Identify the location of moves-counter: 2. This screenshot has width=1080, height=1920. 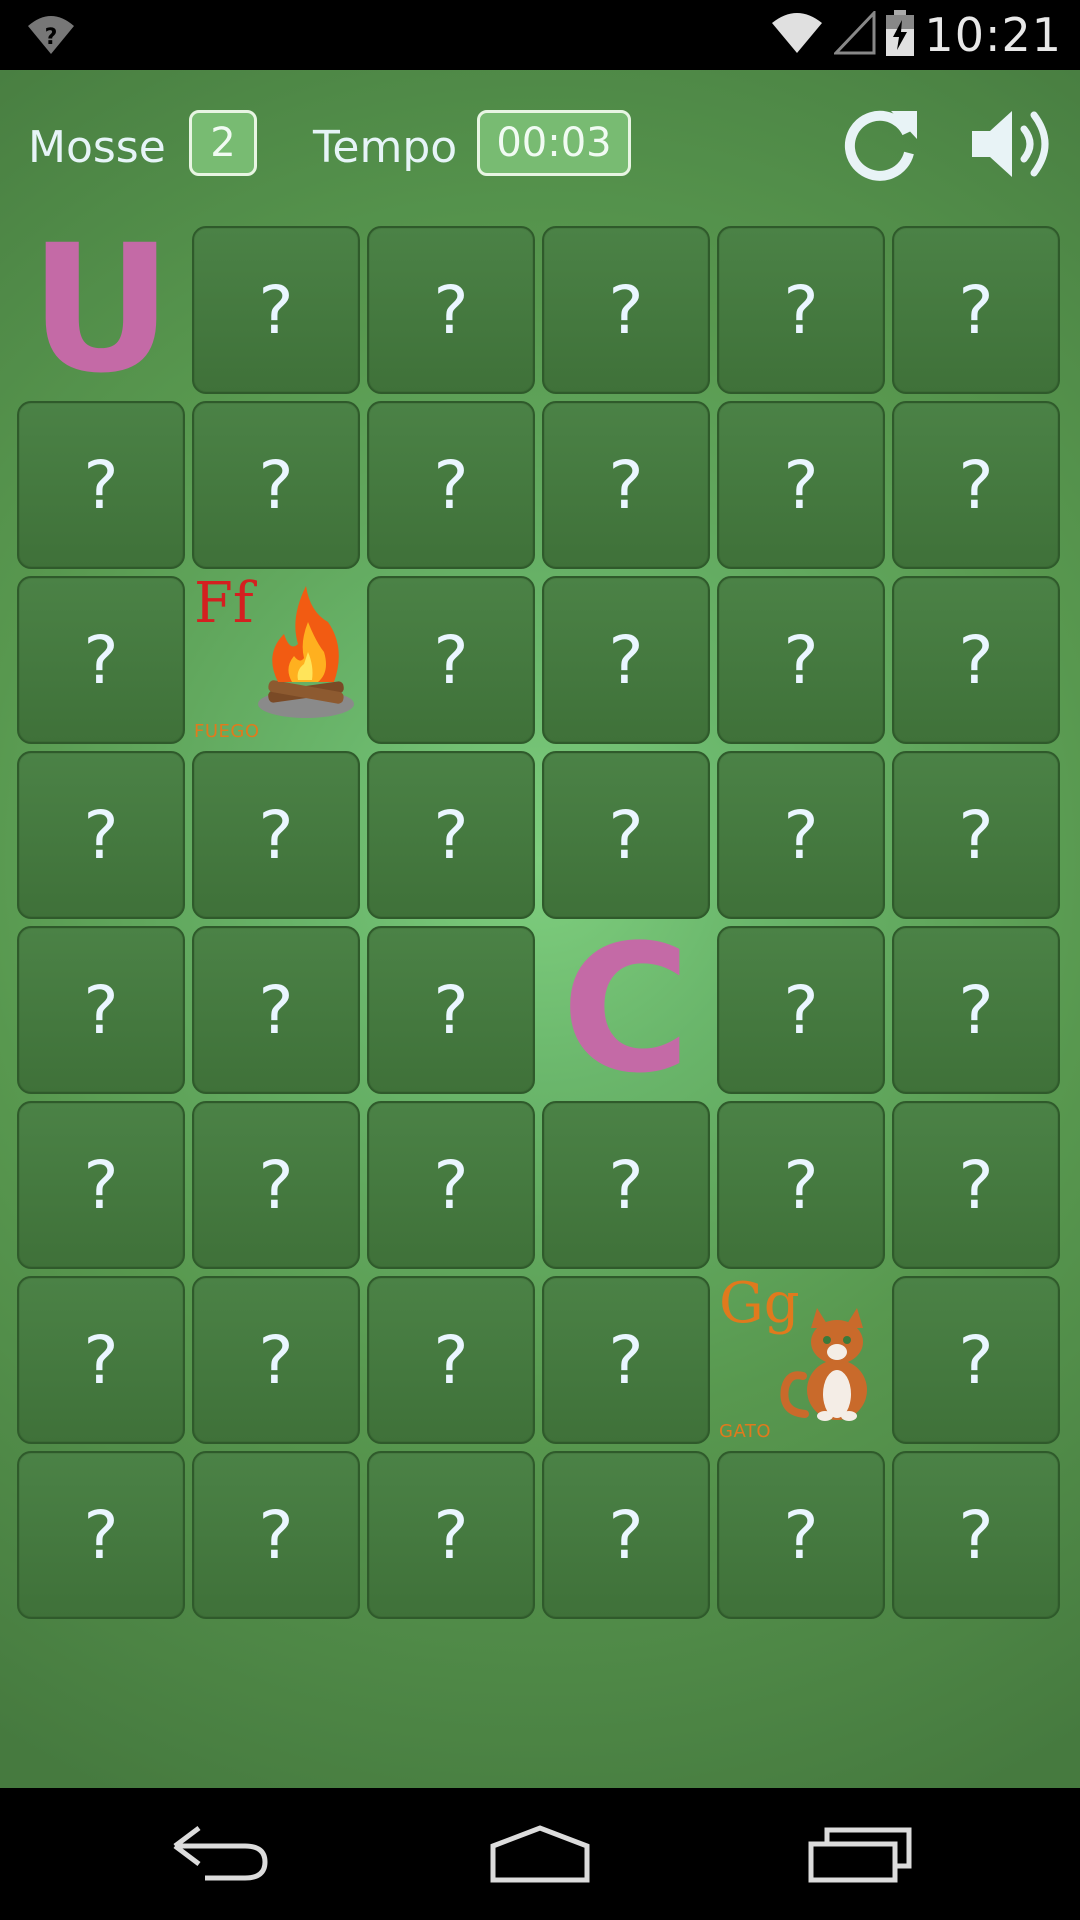
(223, 143).